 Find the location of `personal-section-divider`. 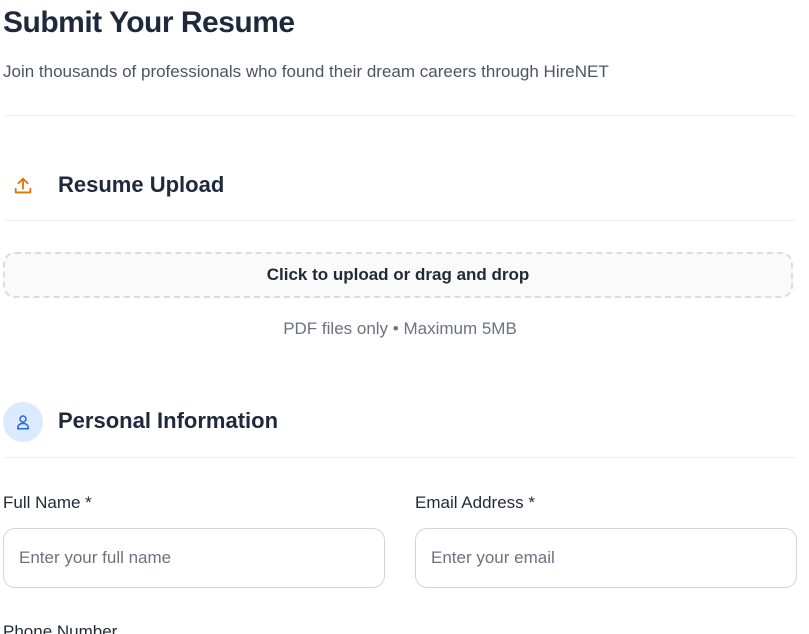

personal-section-divider is located at coordinates (400, 457).